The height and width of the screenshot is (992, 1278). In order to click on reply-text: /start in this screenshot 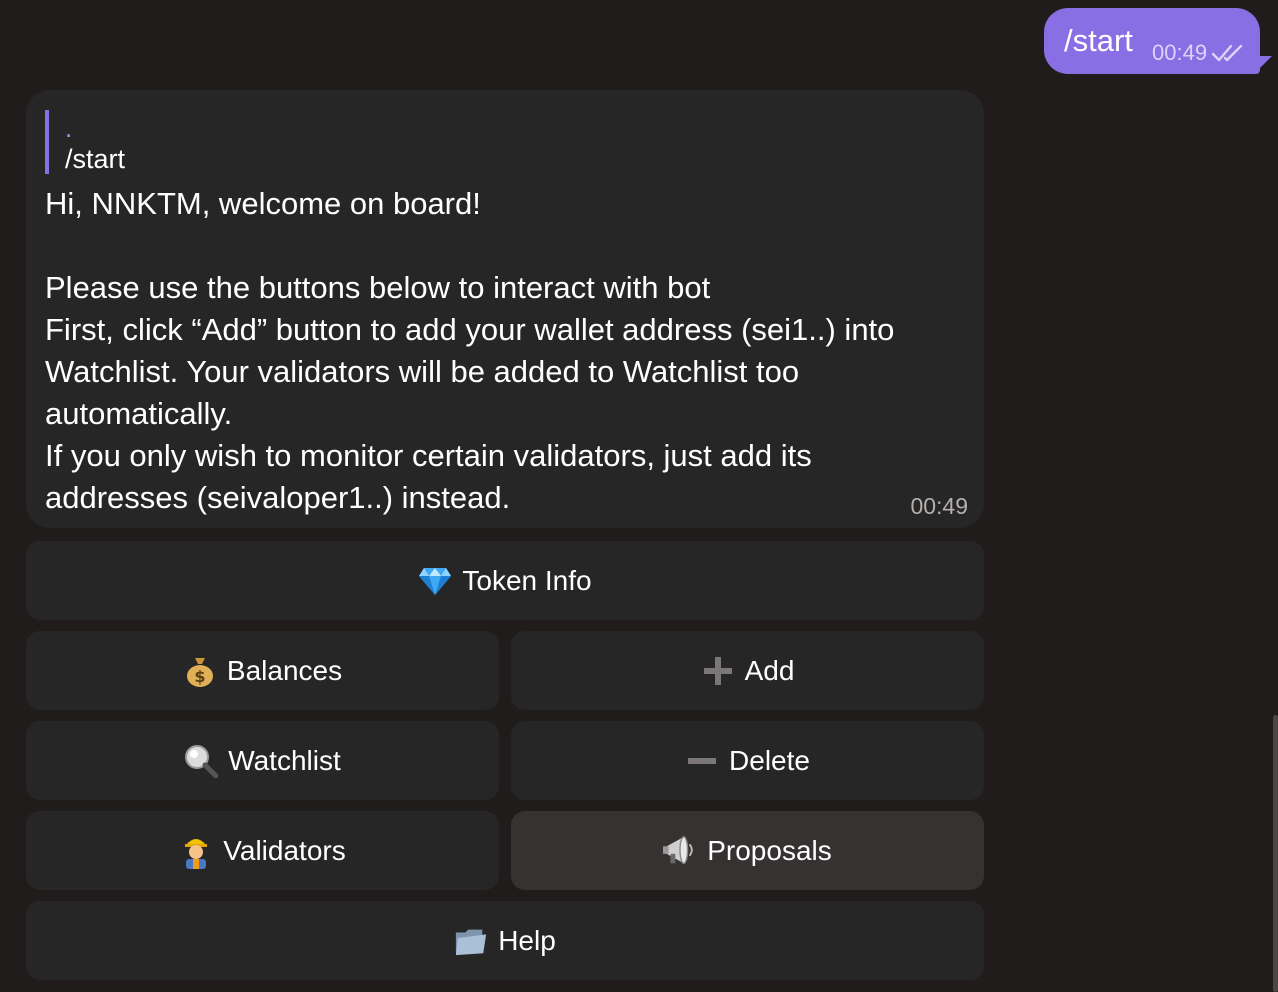, I will do `click(95, 159)`.